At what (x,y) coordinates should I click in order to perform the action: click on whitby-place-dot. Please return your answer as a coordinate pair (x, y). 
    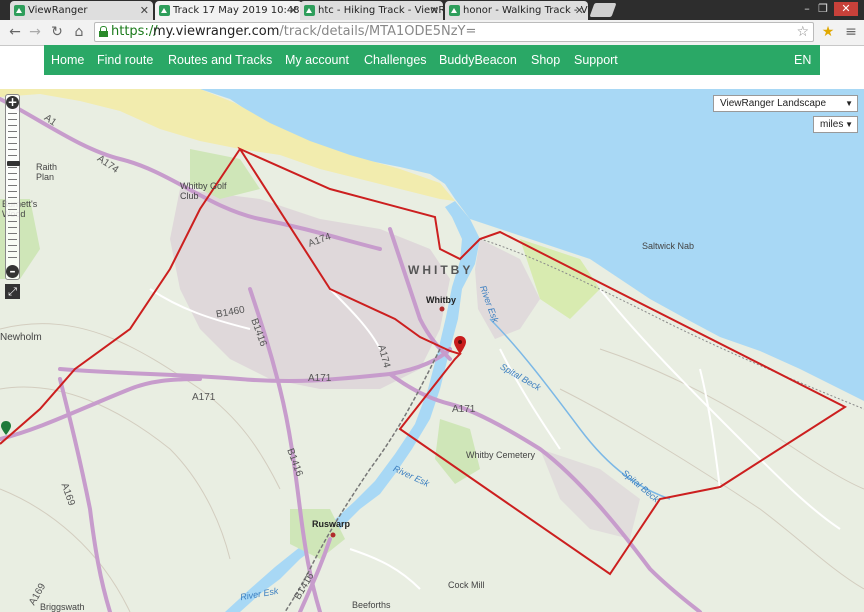
    Looking at the image, I should click on (442, 309).